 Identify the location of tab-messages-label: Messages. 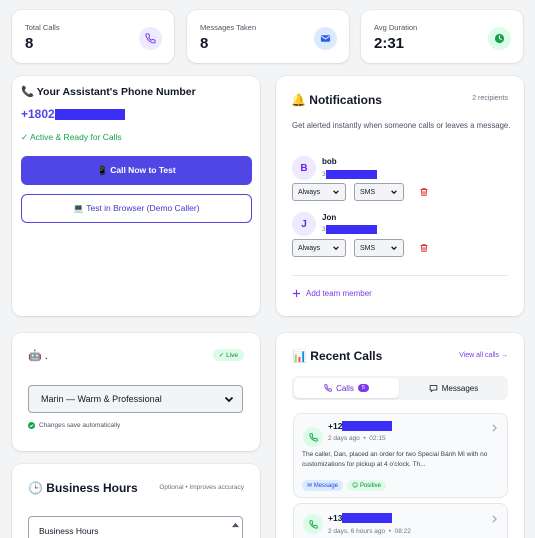
(460, 388).